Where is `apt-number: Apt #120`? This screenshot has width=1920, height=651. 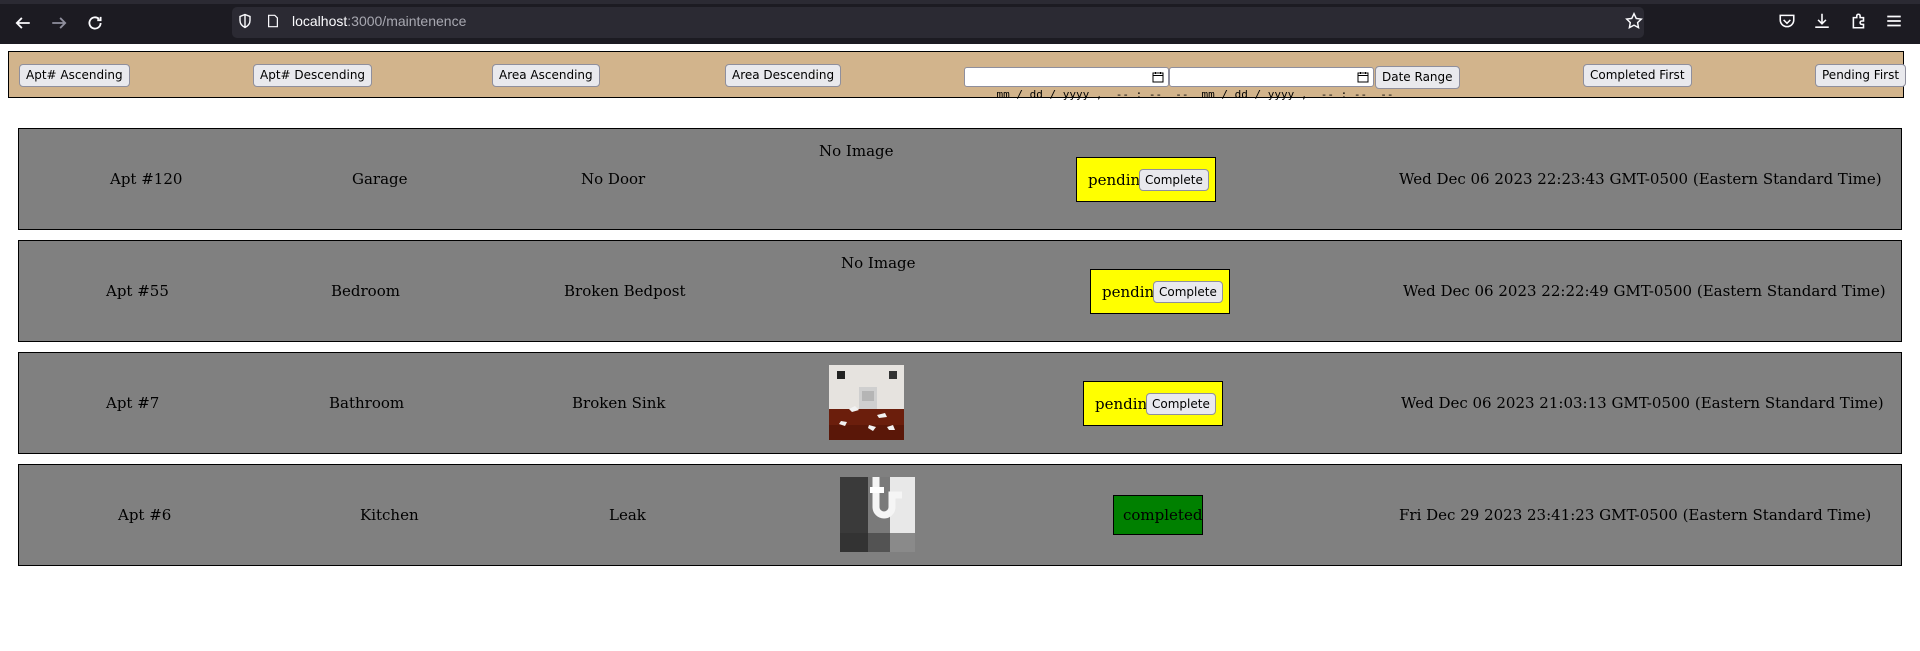 apt-number: Apt #120 is located at coordinates (146, 179).